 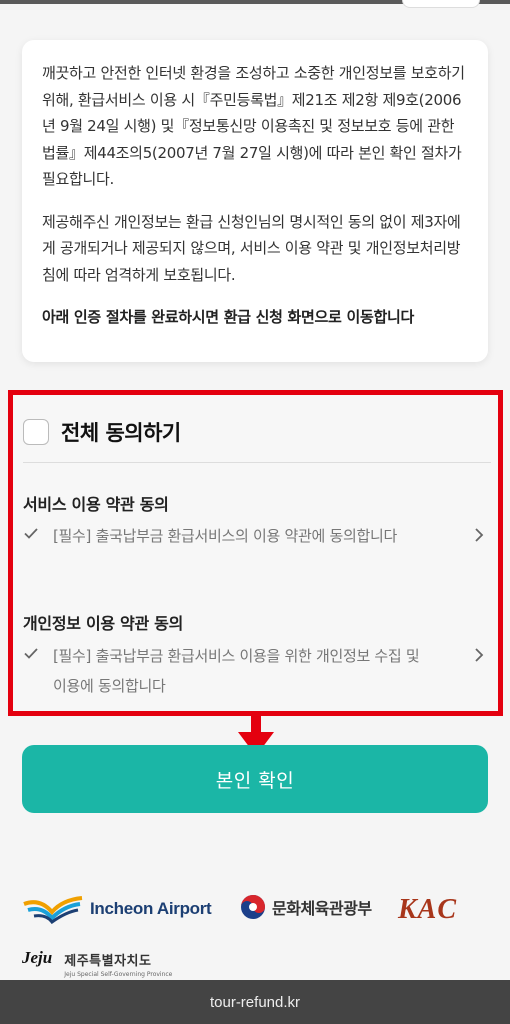 What do you see at coordinates (257, 462) in the screenshot?
I see `divider` at bounding box center [257, 462].